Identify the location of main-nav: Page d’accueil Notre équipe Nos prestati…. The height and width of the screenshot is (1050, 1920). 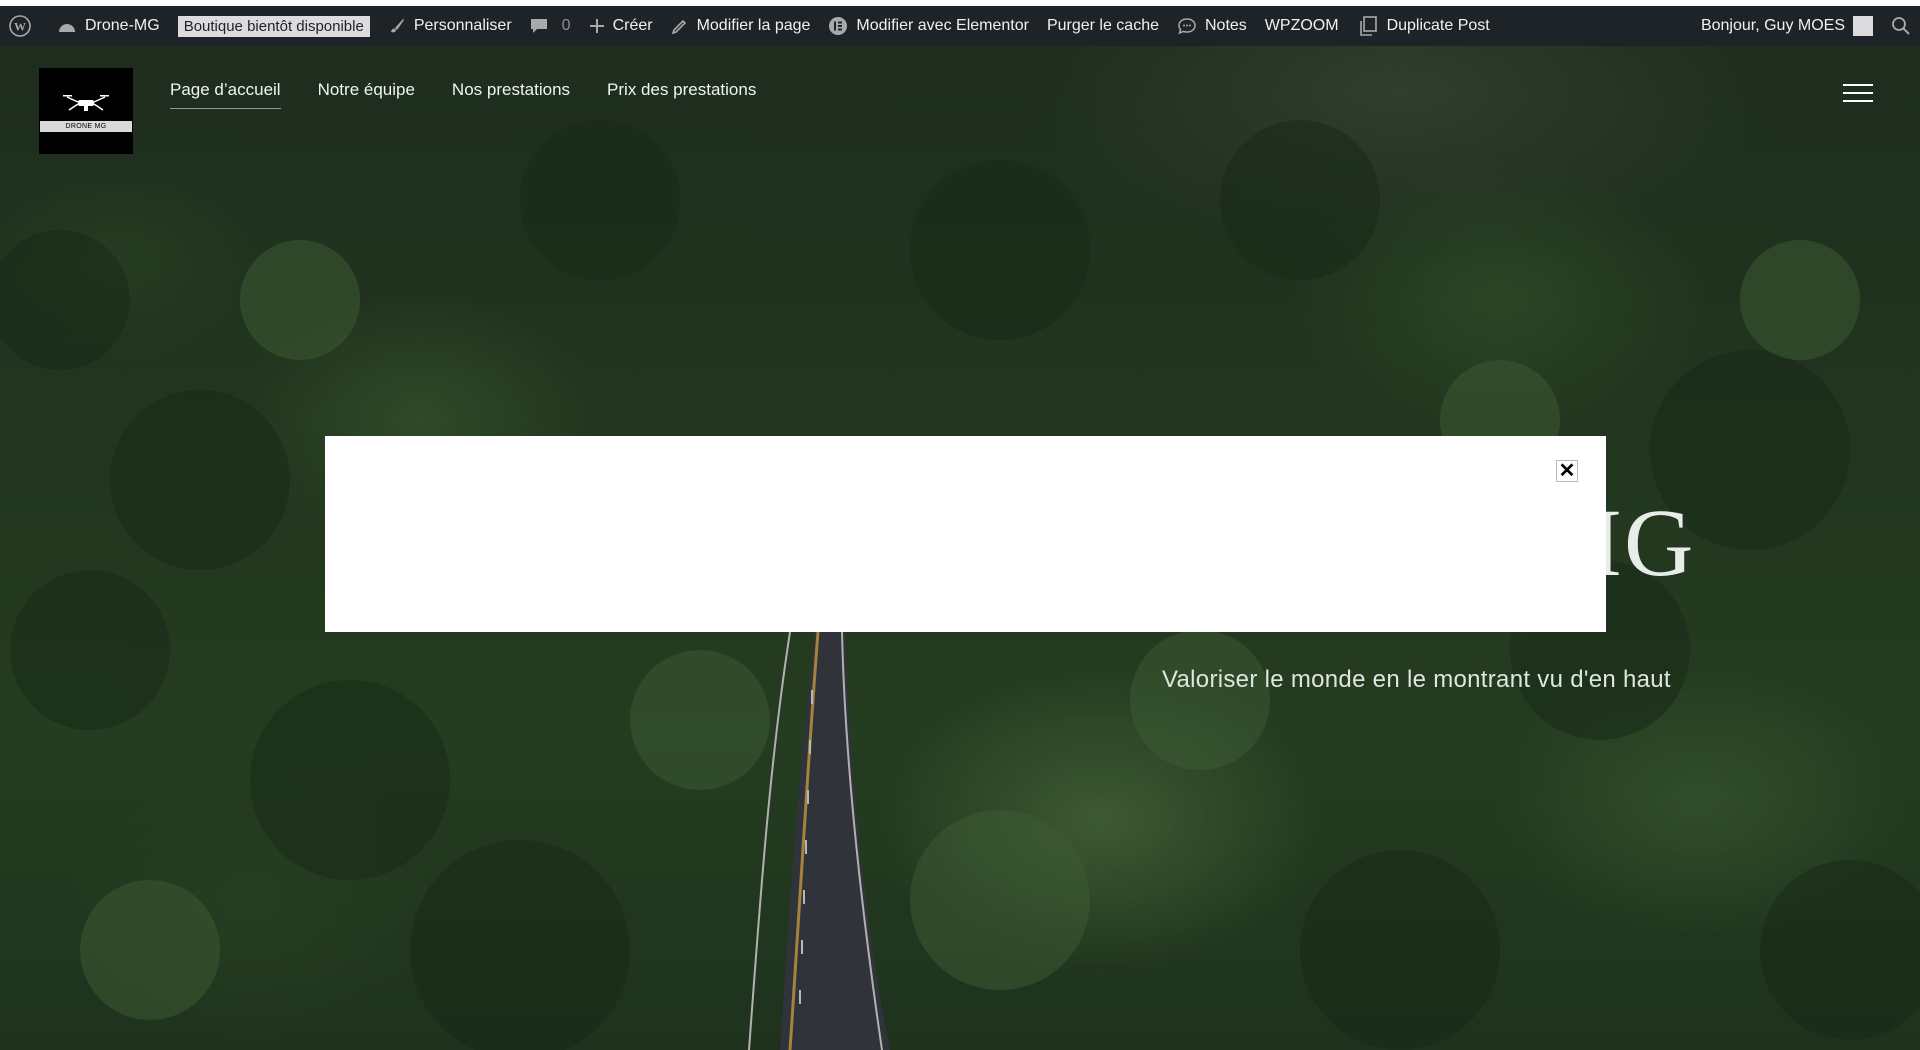
(481, 94).